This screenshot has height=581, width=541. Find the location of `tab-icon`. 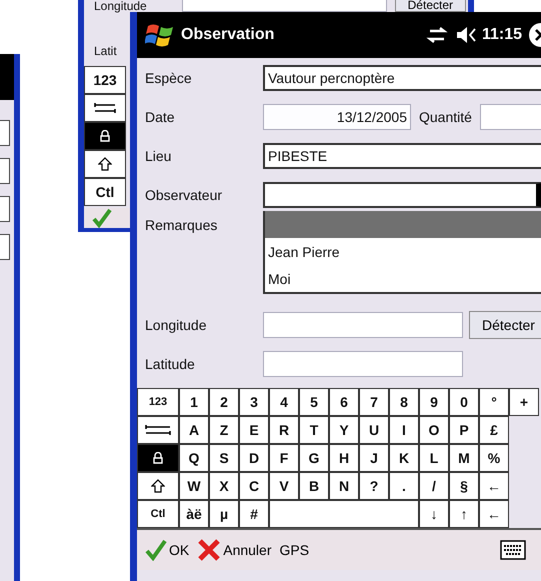

tab-icon is located at coordinates (158, 430).